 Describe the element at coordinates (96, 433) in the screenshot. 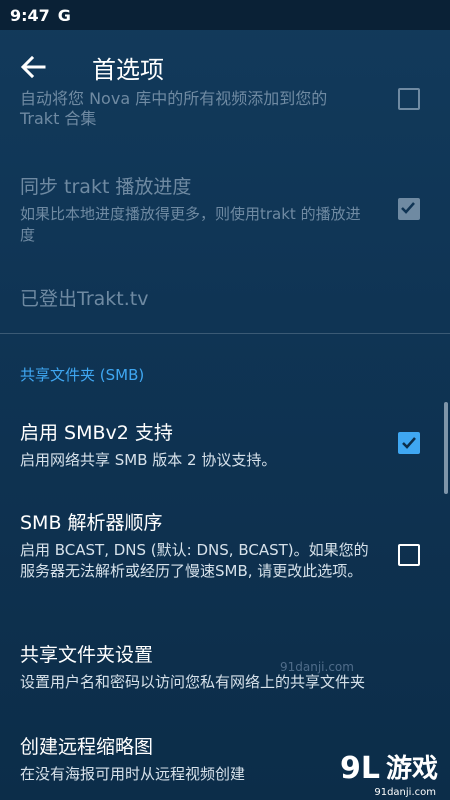

I see `pref-title: 启用 SMBv2 支持` at that location.